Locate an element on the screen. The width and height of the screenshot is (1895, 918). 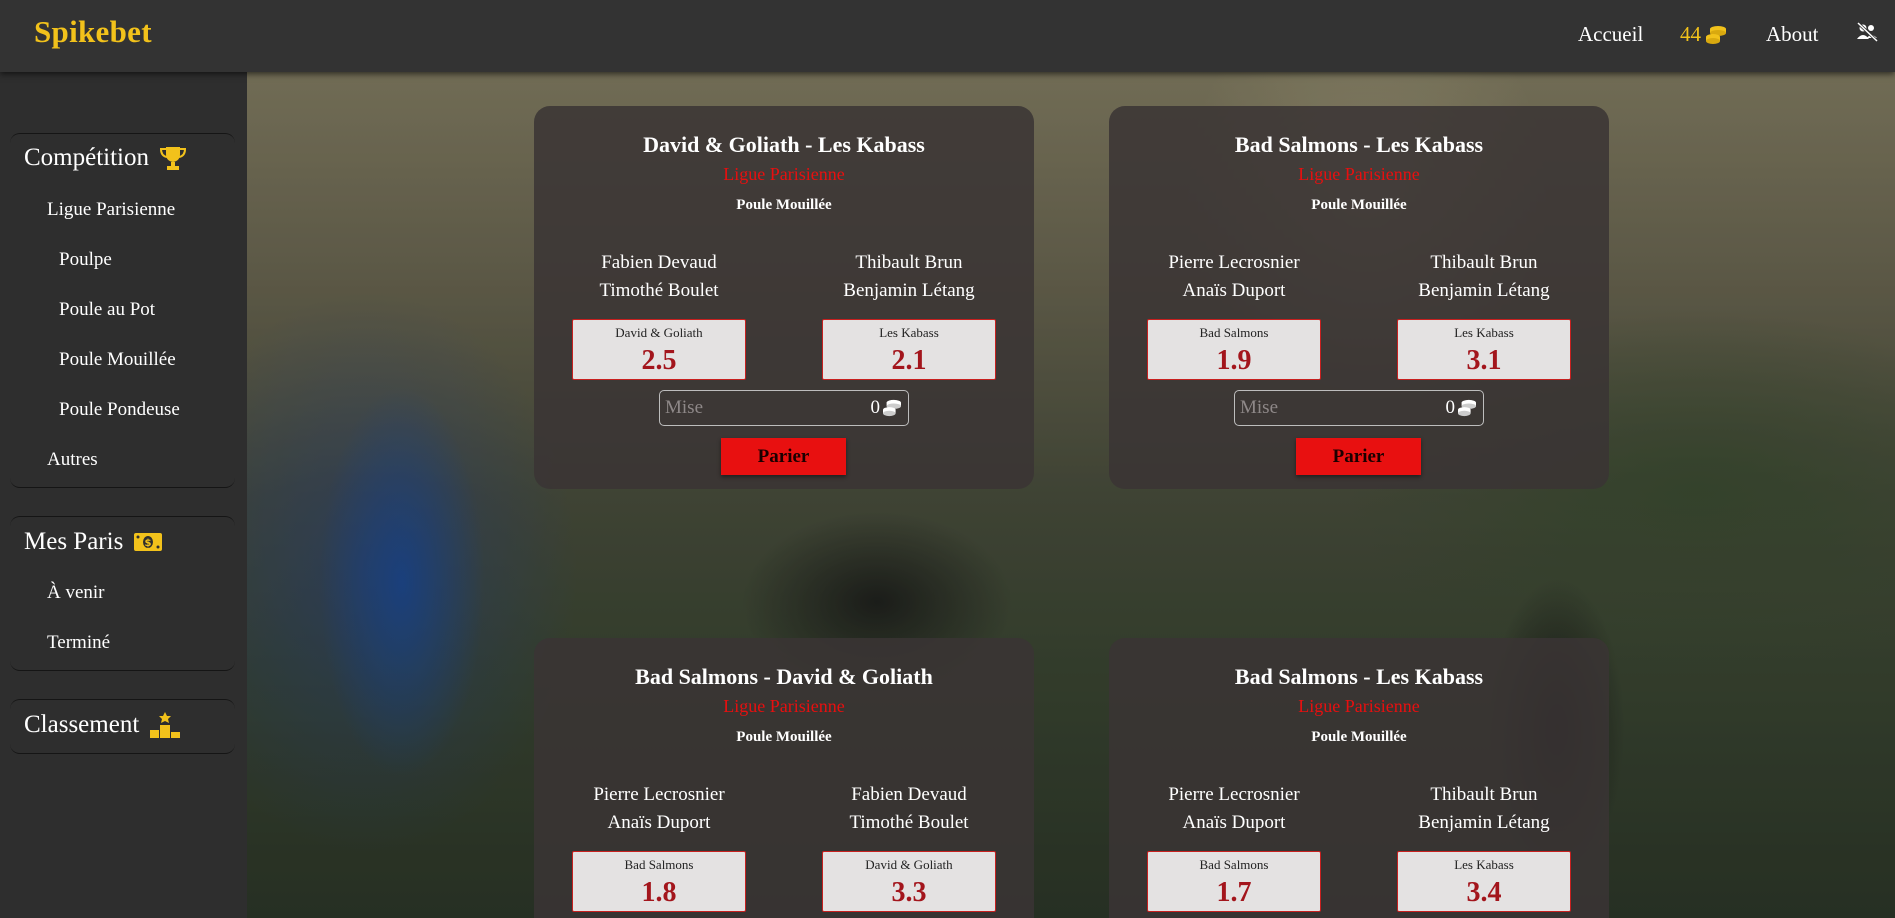
odd-team1-button: Bad Salmons 1.8 is located at coordinates (659, 881).